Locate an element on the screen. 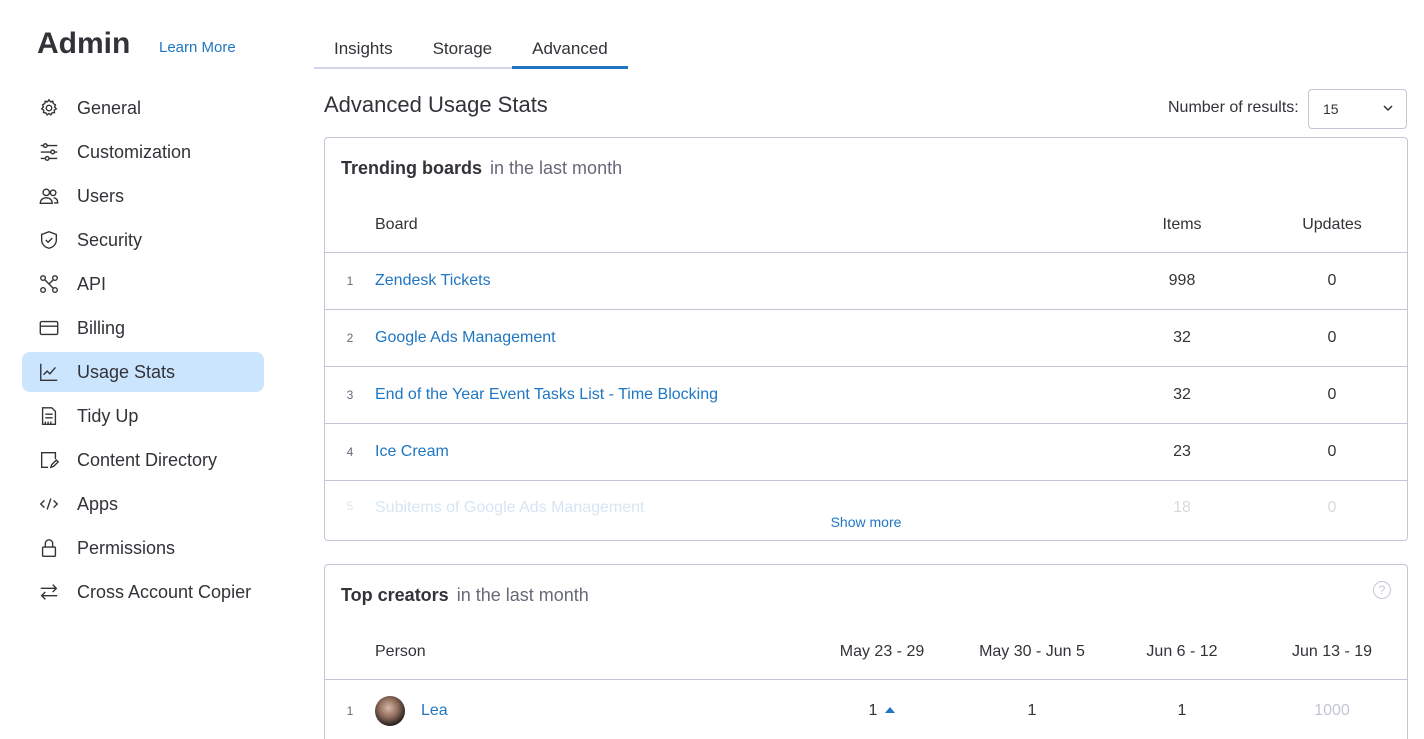 The image size is (1424, 739). lock-icon is located at coordinates (49, 548).